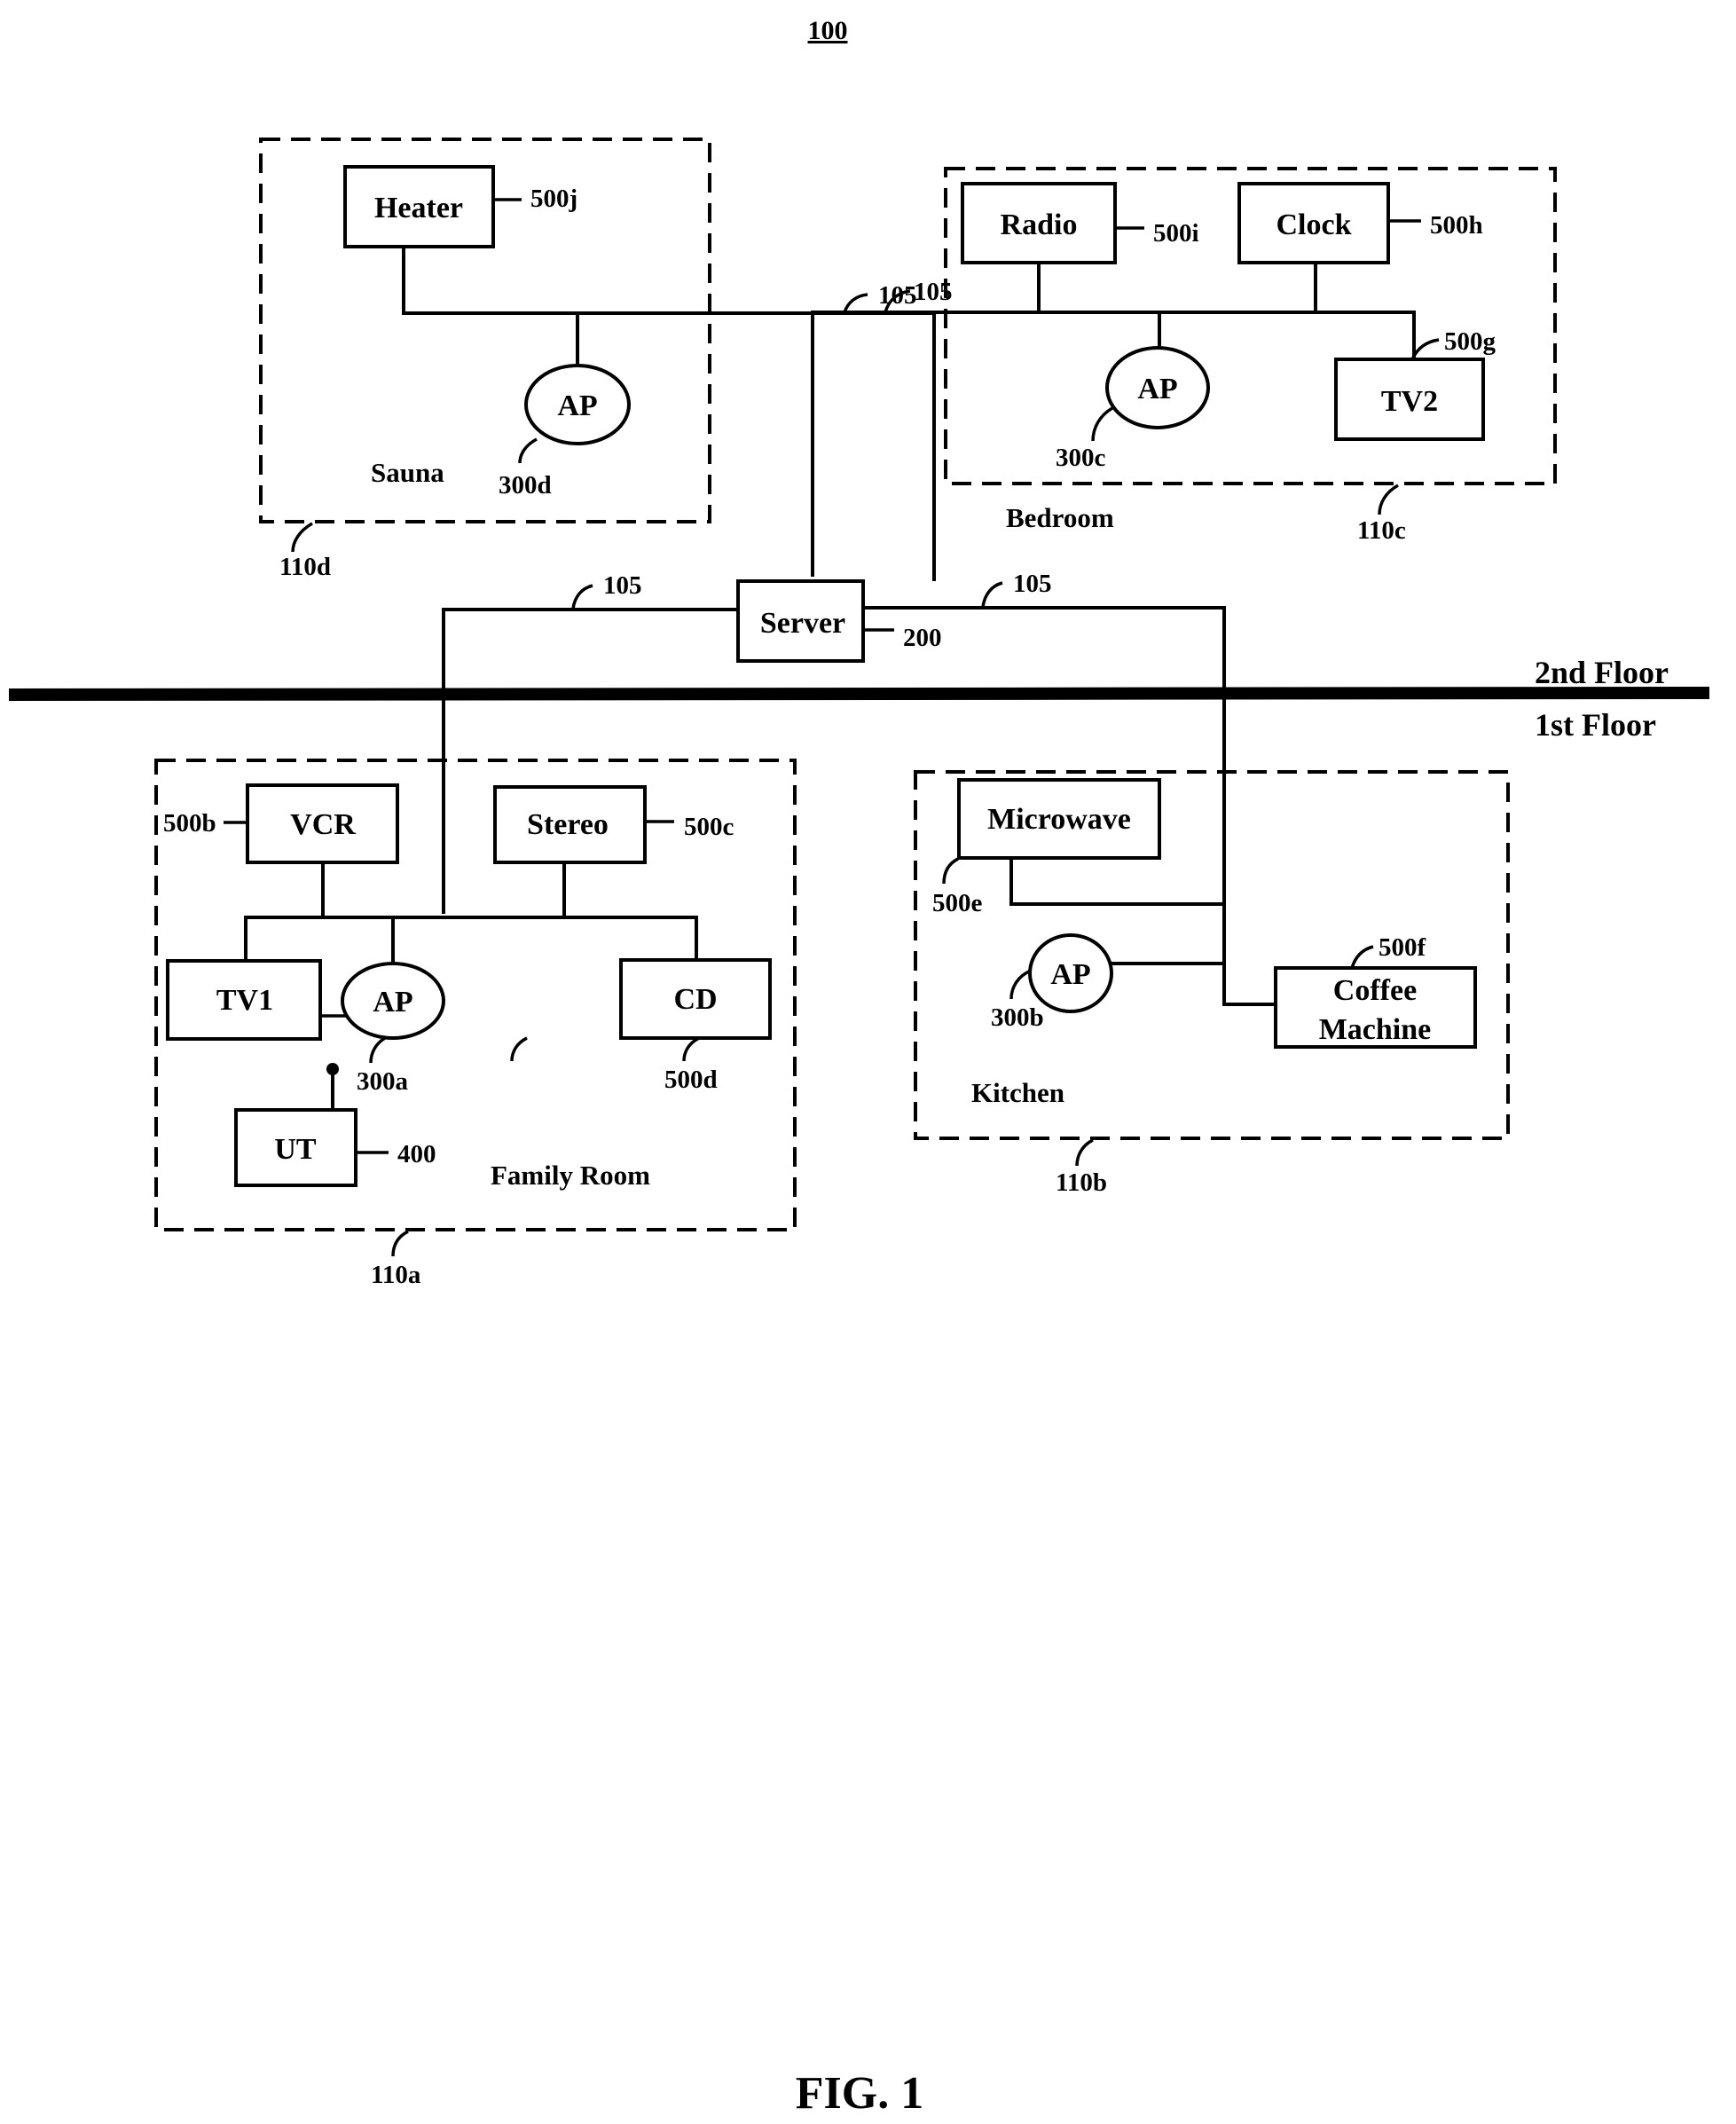 This screenshot has height=2124, width=1736. I want to click on floor-divider-line, so click(859, 694).